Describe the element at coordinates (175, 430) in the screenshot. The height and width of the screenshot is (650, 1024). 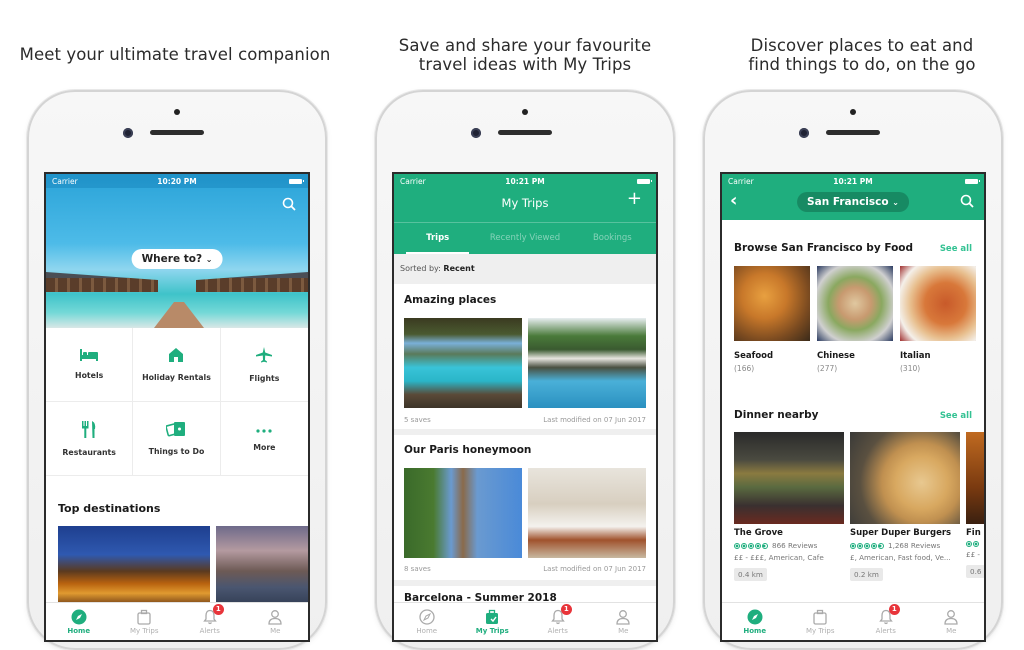
I see `ticket-icon` at that location.